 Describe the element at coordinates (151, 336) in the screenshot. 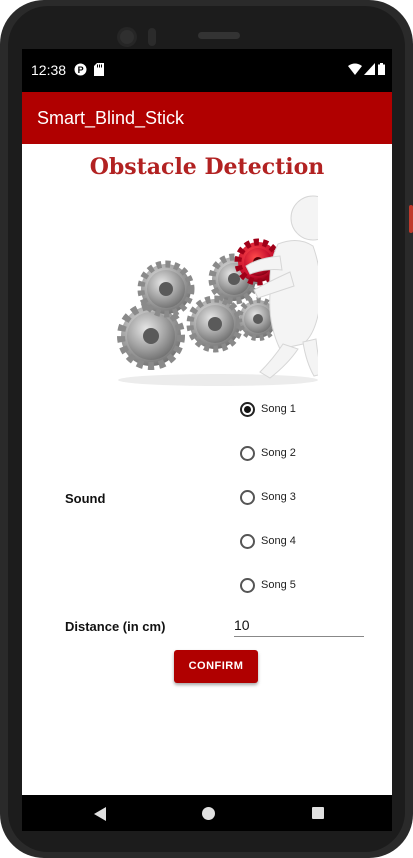

I see `gear-icon` at that location.